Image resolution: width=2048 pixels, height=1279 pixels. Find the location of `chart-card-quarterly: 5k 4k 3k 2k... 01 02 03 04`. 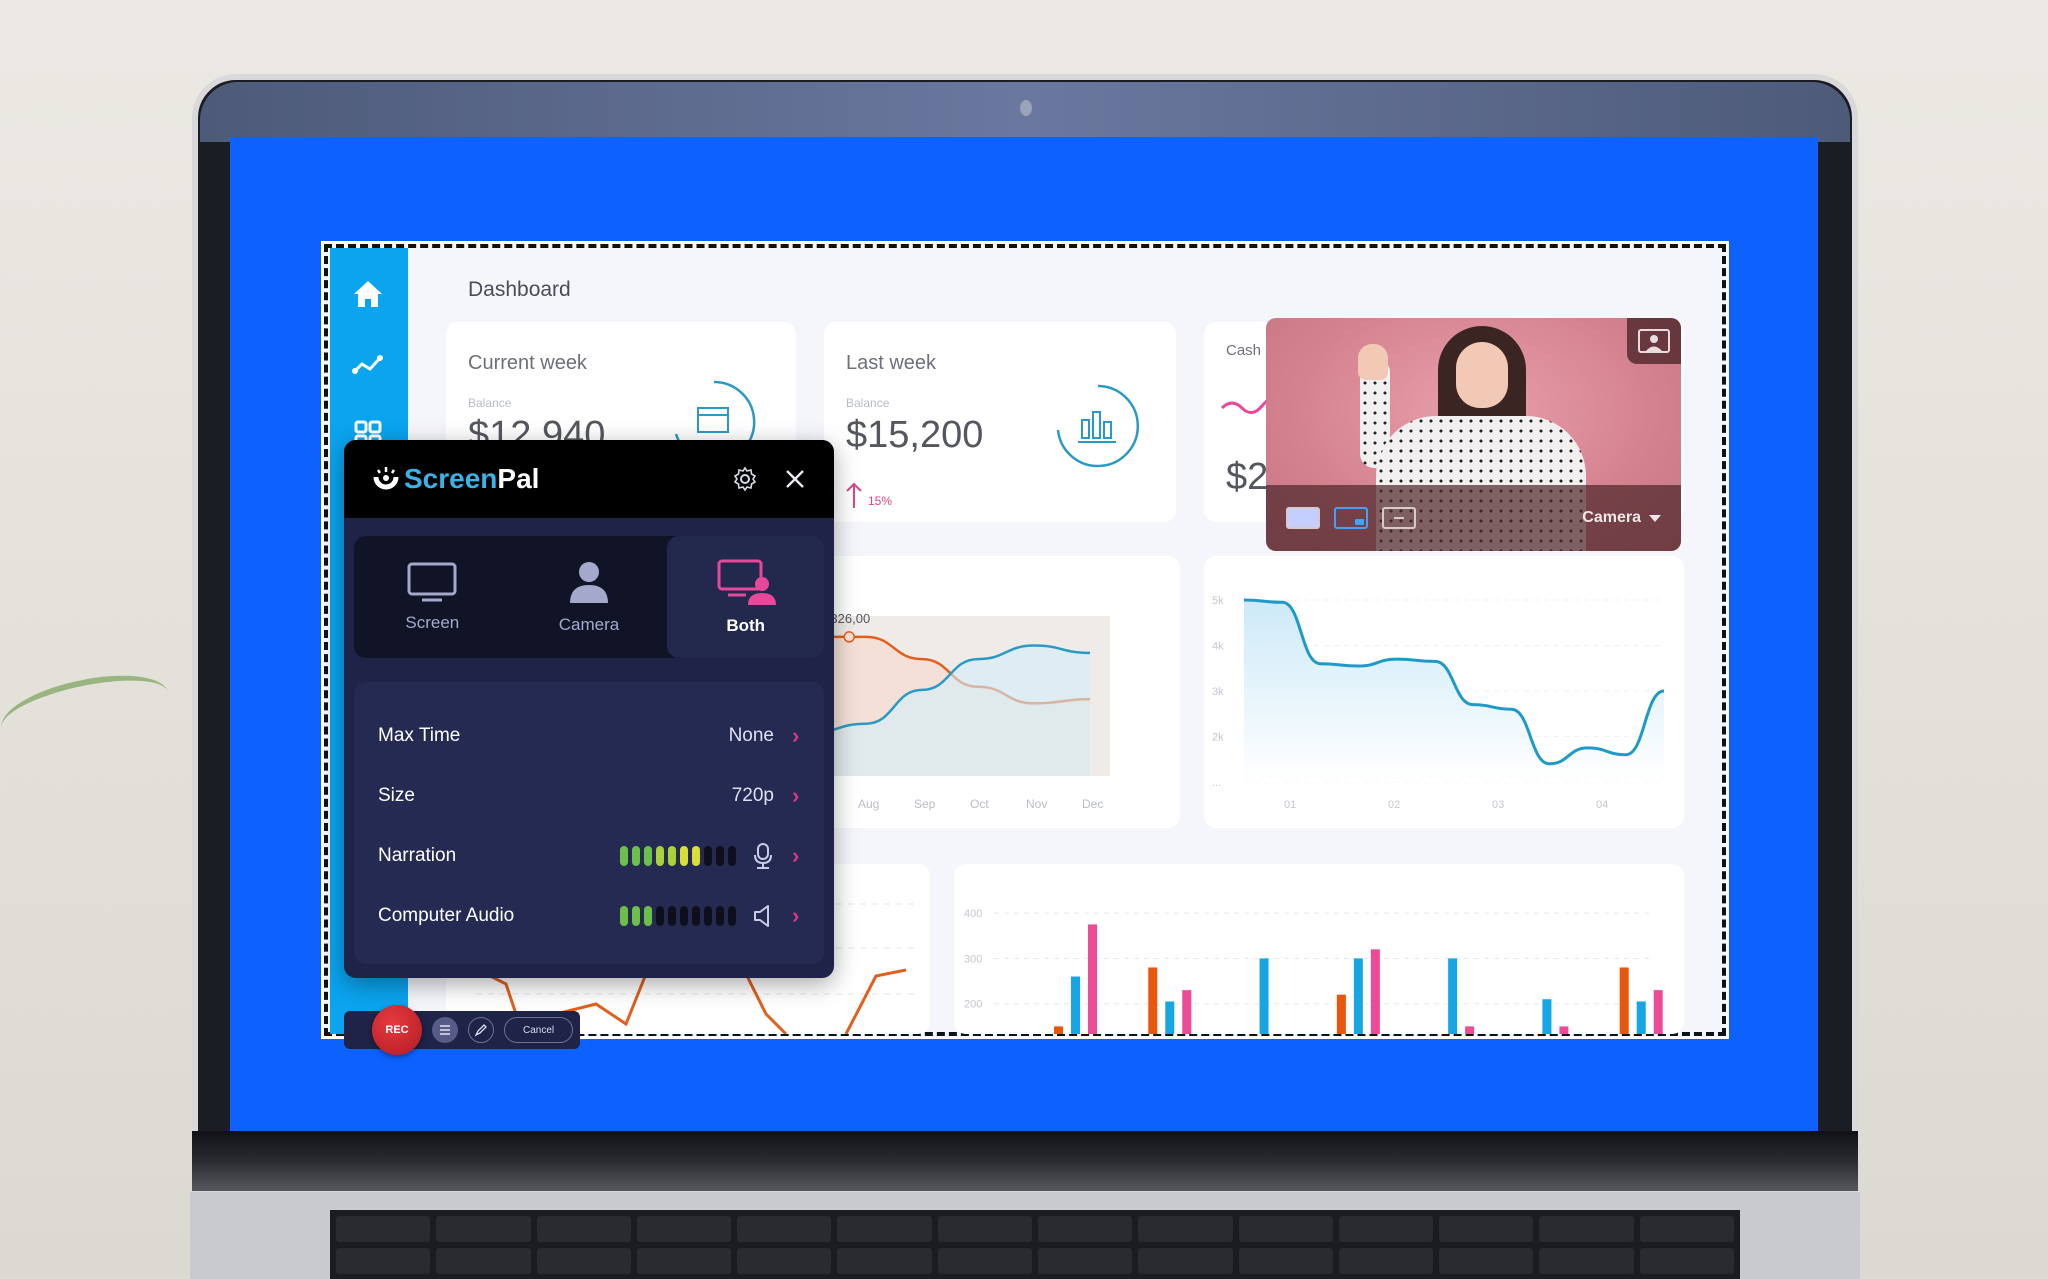

chart-card-quarterly: 5k 4k 3k 2k... 01 02 03 04 is located at coordinates (1444, 692).